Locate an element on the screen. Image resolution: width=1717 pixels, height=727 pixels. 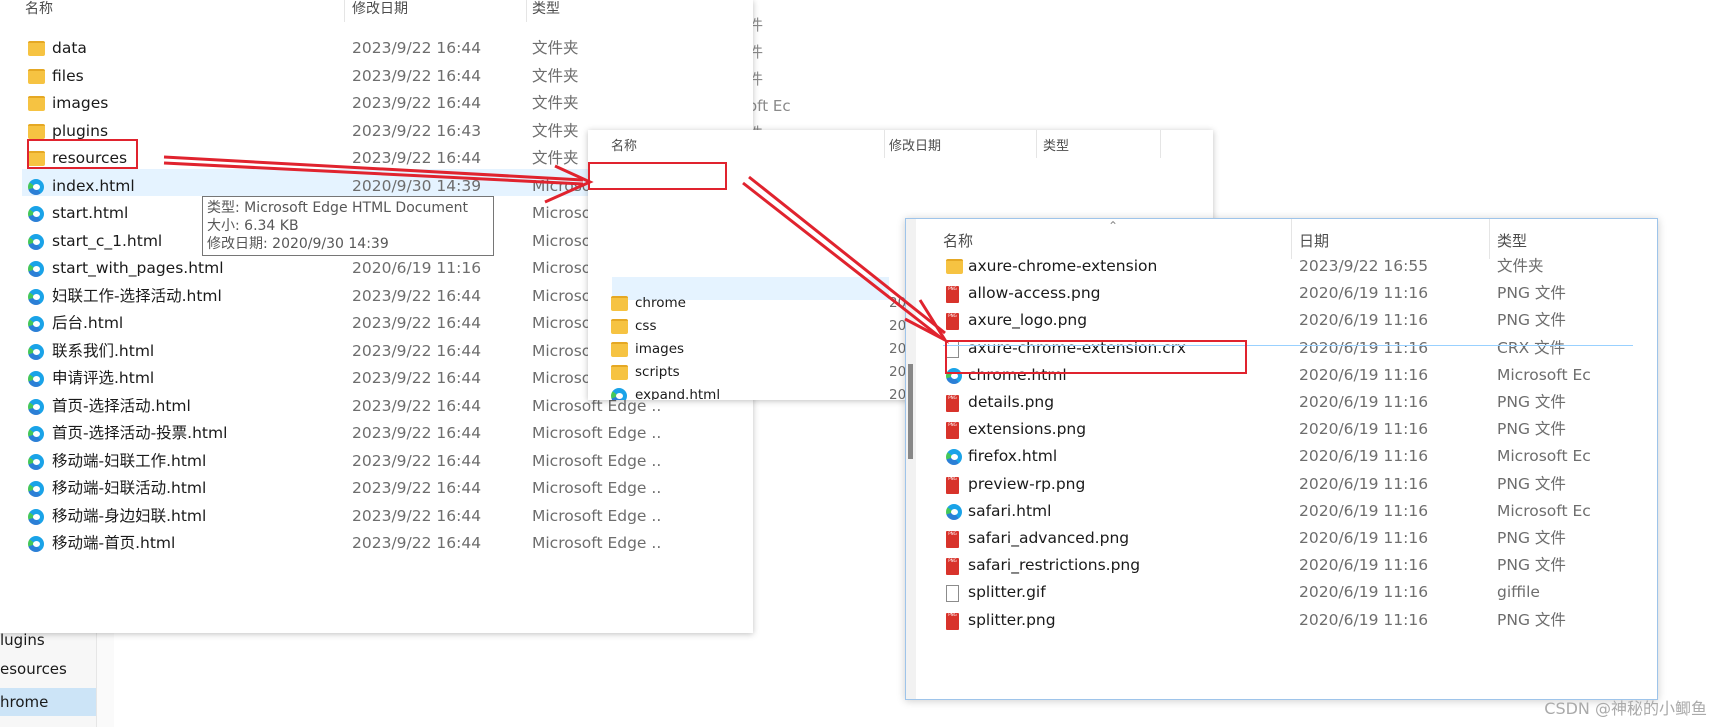
file-name: files is located at coordinates (68, 75).